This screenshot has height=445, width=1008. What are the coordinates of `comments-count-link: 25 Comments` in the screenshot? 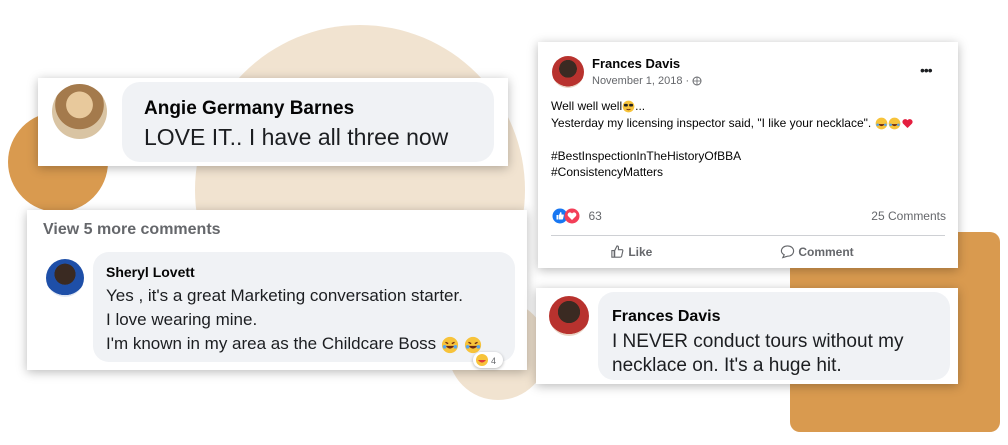 It's located at (908, 216).